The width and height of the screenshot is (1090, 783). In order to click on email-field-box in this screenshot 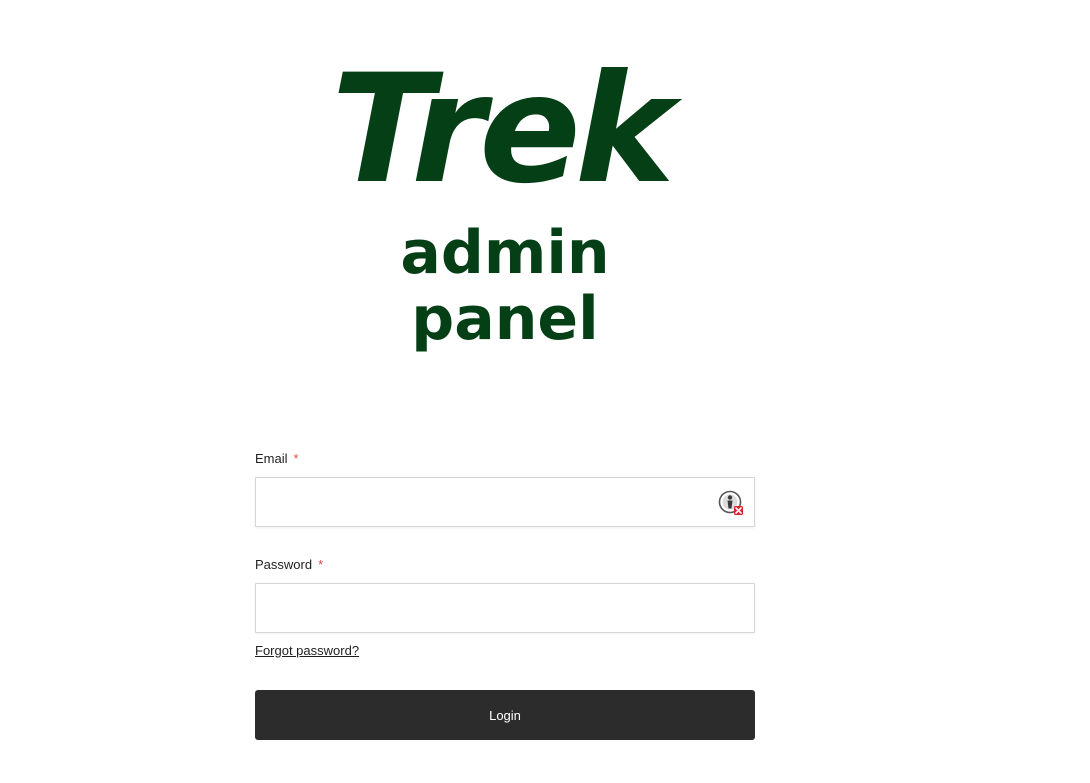, I will do `click(505, 502)`.